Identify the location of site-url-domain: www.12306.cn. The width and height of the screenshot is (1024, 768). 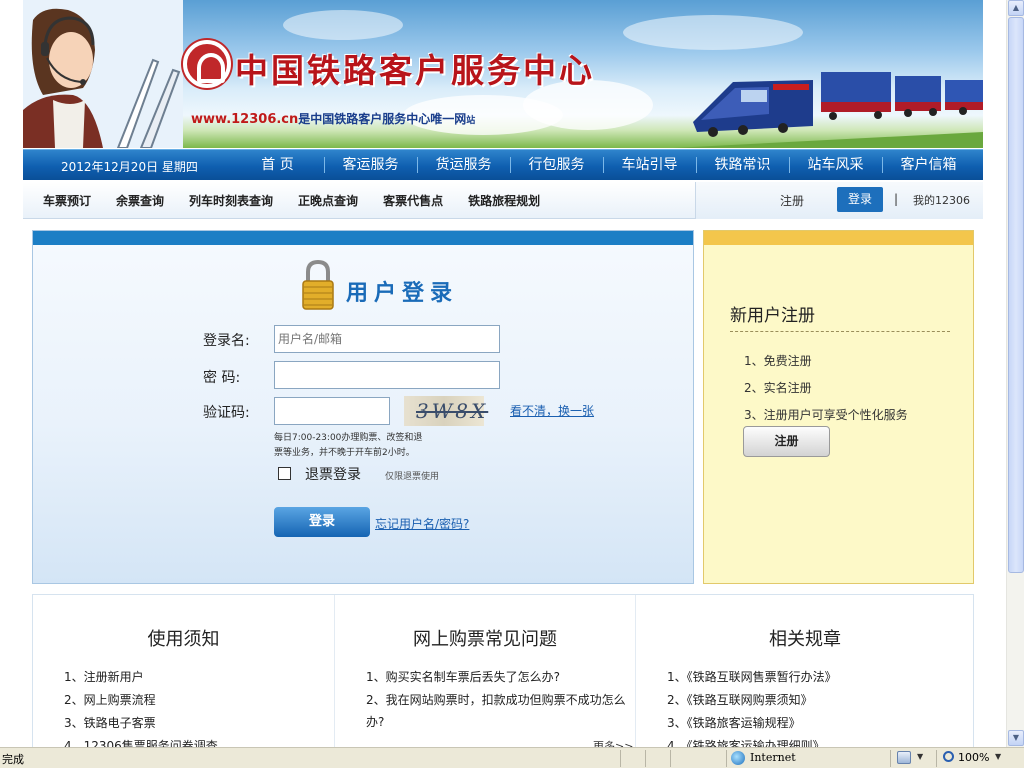
(245, 119).